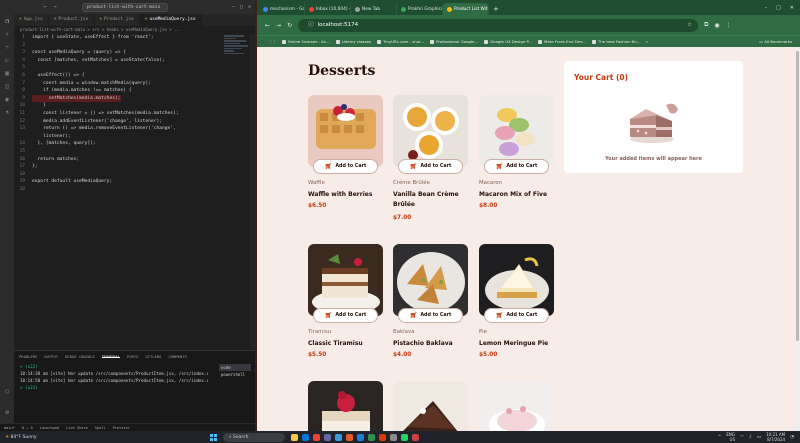 The height and width of the screenshot is (443, 800). I want to click on terminal-instance: powershell, so click(235, 374).